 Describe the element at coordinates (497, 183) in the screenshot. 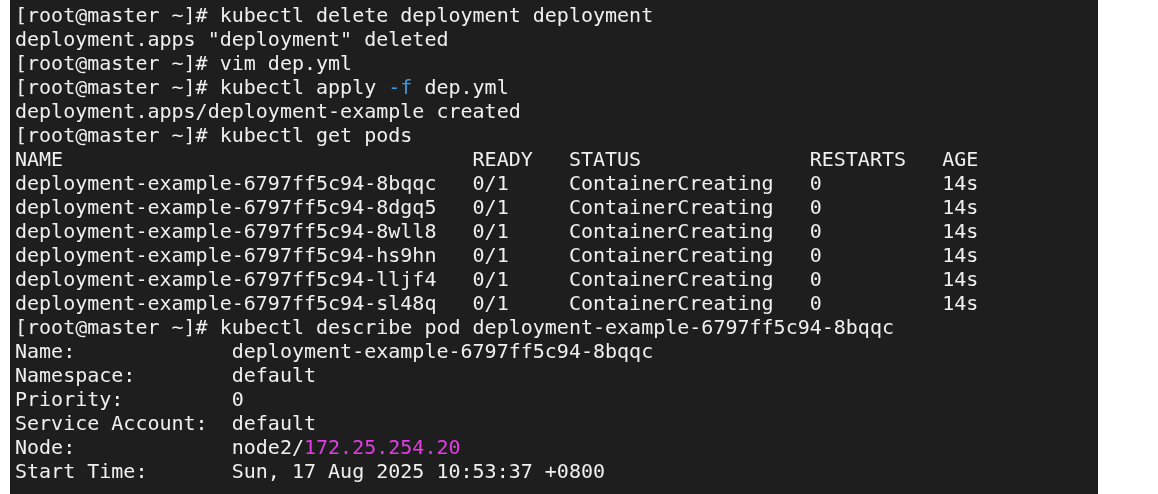

I see `terminal-line: deployment-example-6797ff5c94-8bqqc 0/1 ContainerCreating 0 14s` at that location.